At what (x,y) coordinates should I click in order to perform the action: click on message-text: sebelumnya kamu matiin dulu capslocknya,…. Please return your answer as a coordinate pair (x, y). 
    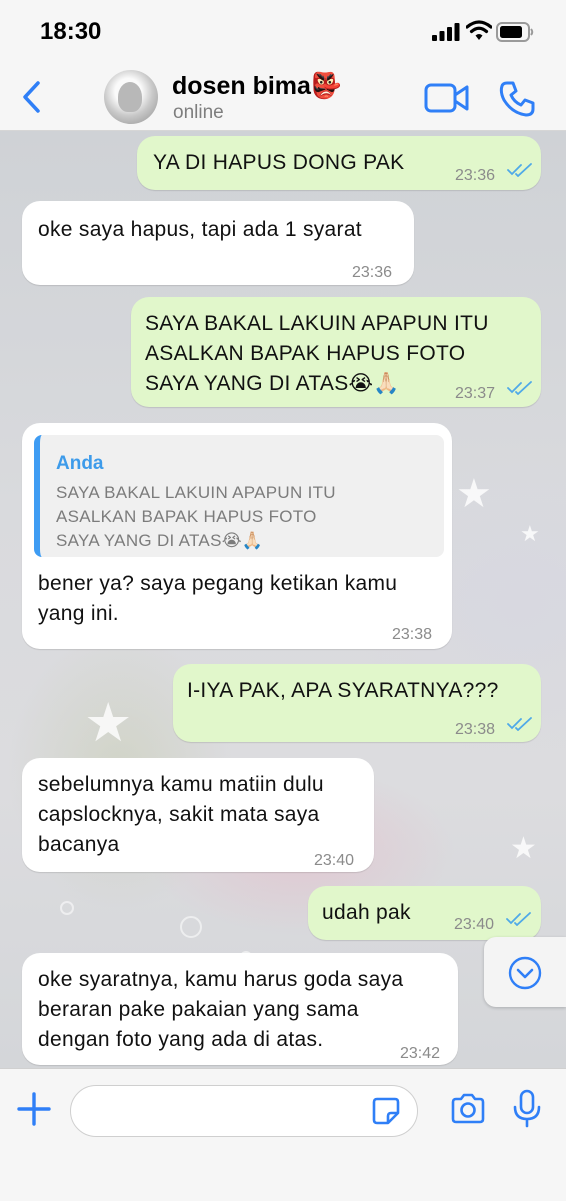
    Looking at the image, I should click on (181, 814).